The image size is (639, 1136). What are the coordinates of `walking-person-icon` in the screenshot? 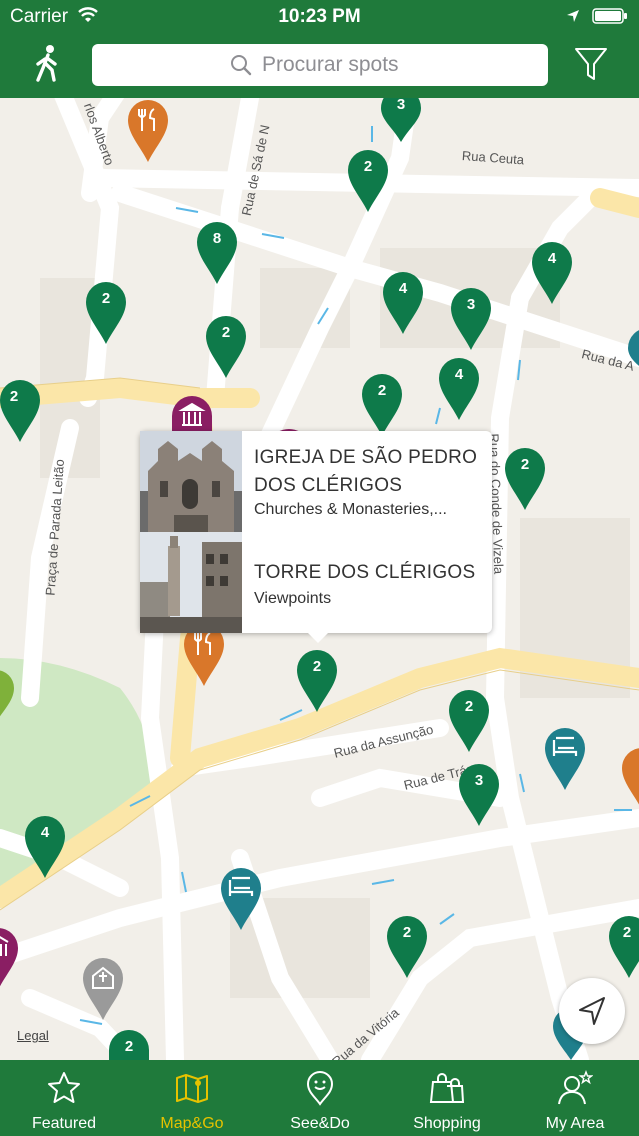 It's located at (47, 64).